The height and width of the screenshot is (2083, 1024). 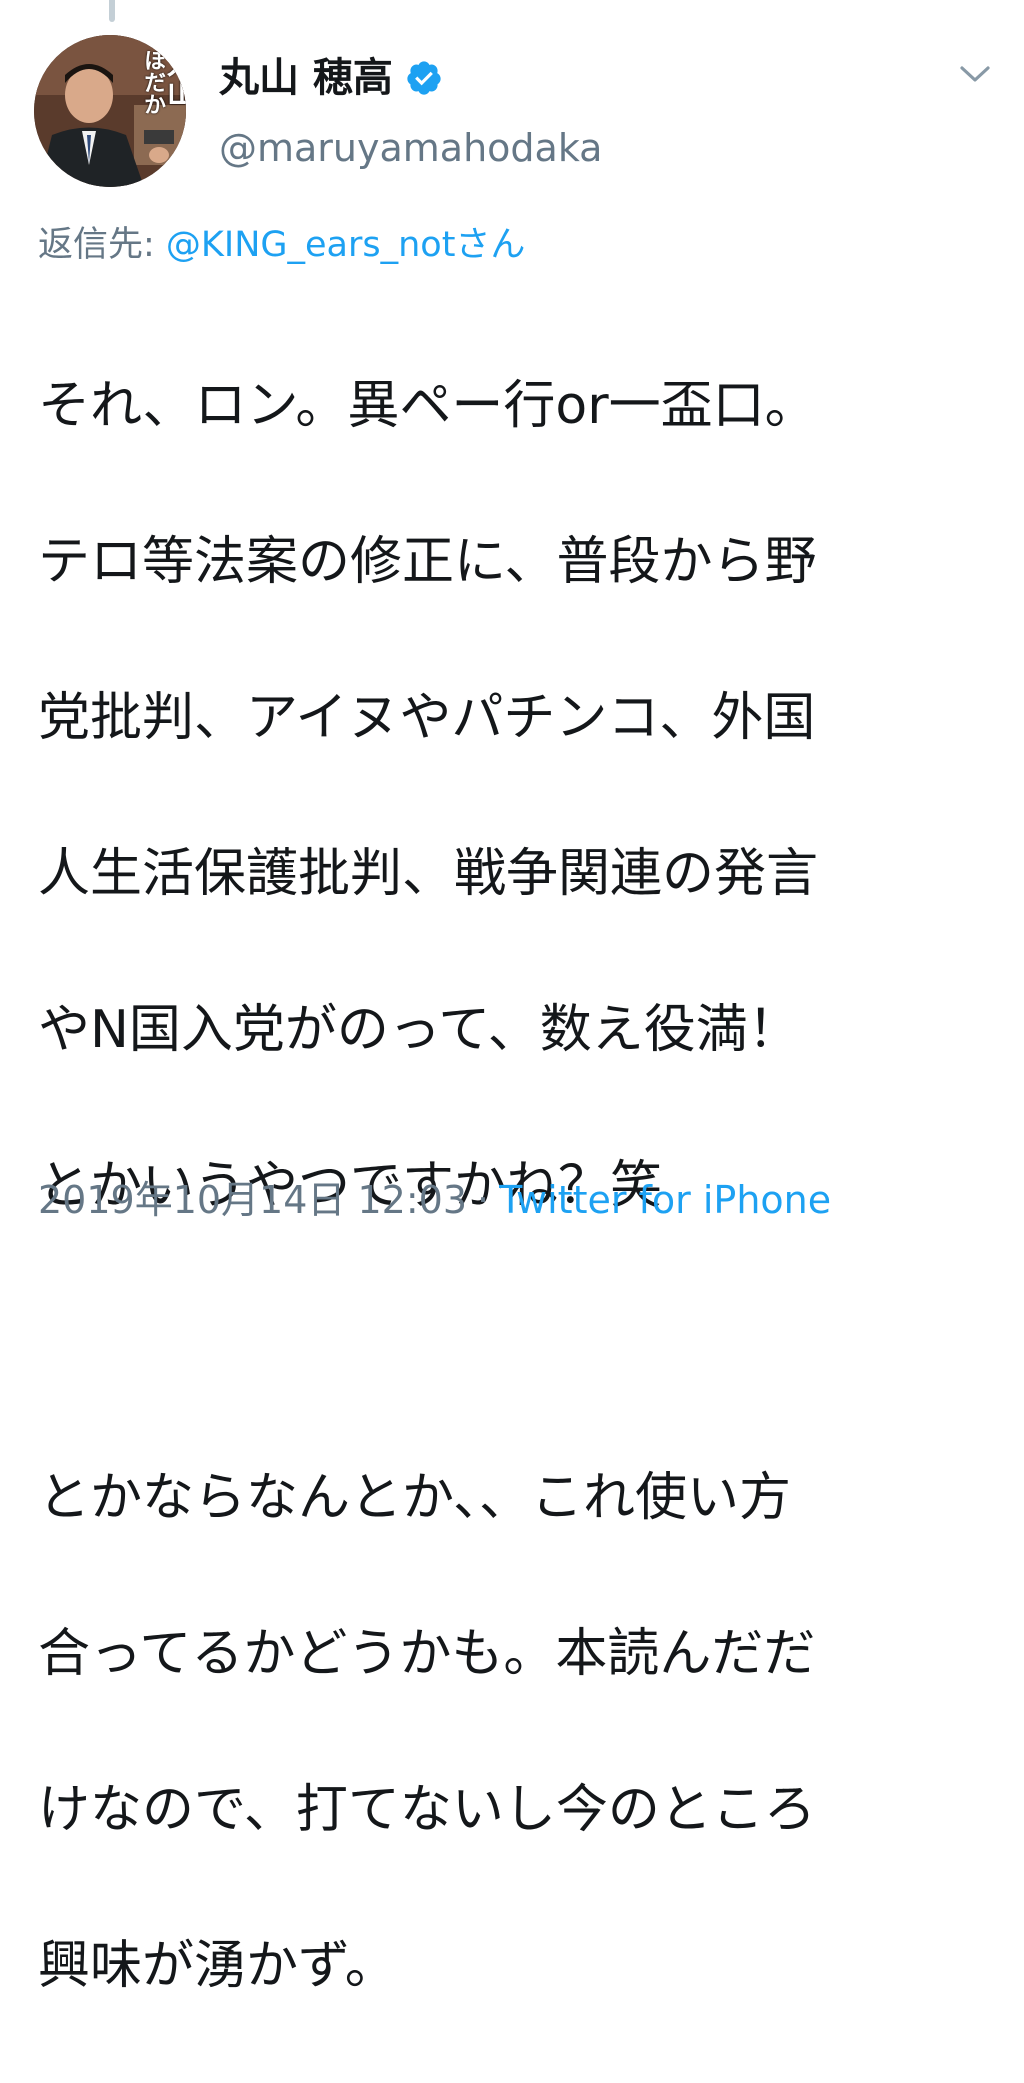 I want to click on verified-badge-icon, so click(x=424, y=78).